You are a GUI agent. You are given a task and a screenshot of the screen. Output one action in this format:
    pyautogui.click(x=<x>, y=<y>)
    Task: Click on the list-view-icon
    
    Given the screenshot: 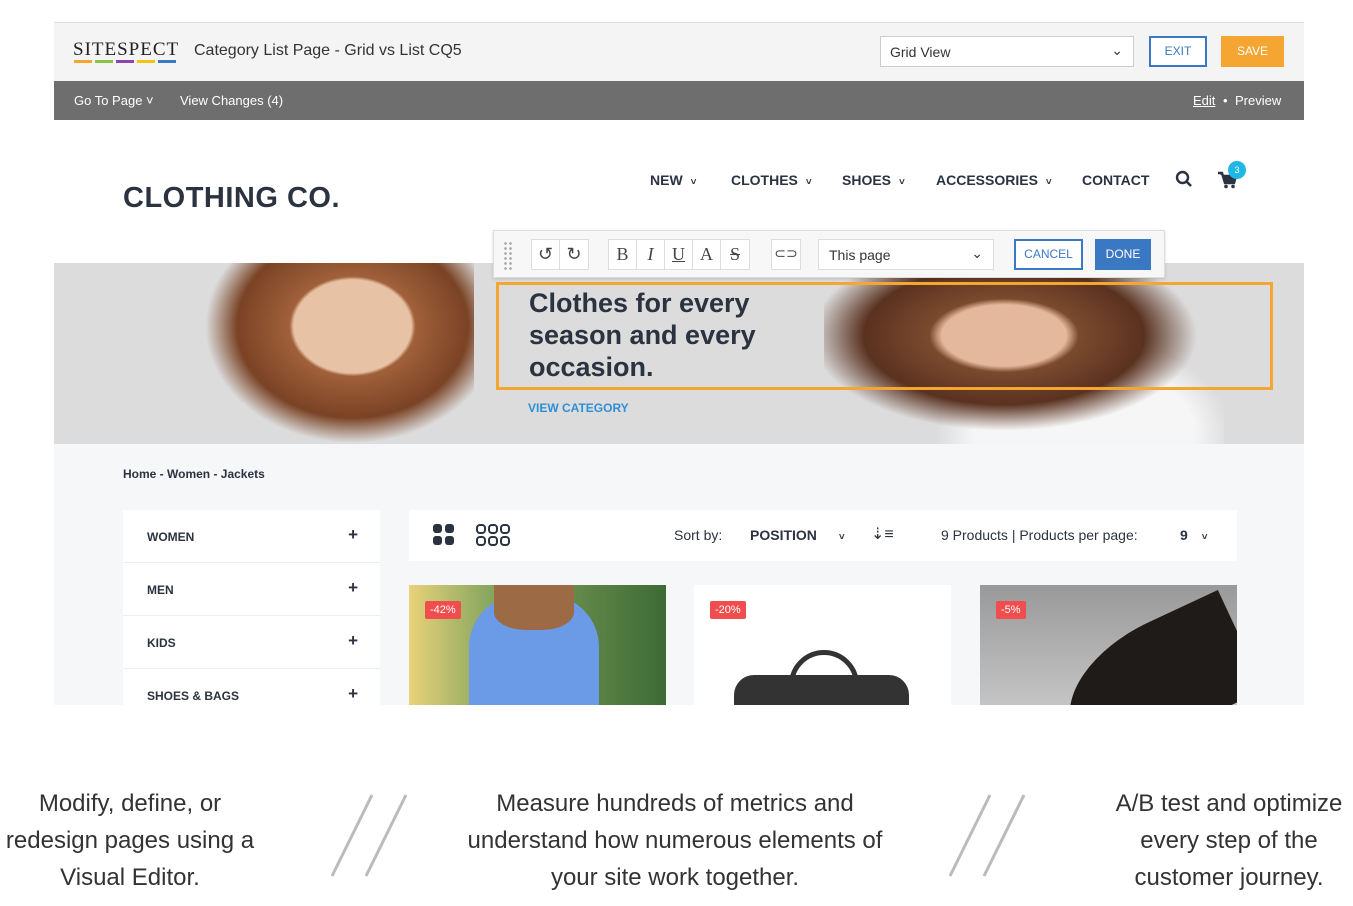 What is the action you would take?
    pyautogui.click(x=494, y=536)
    